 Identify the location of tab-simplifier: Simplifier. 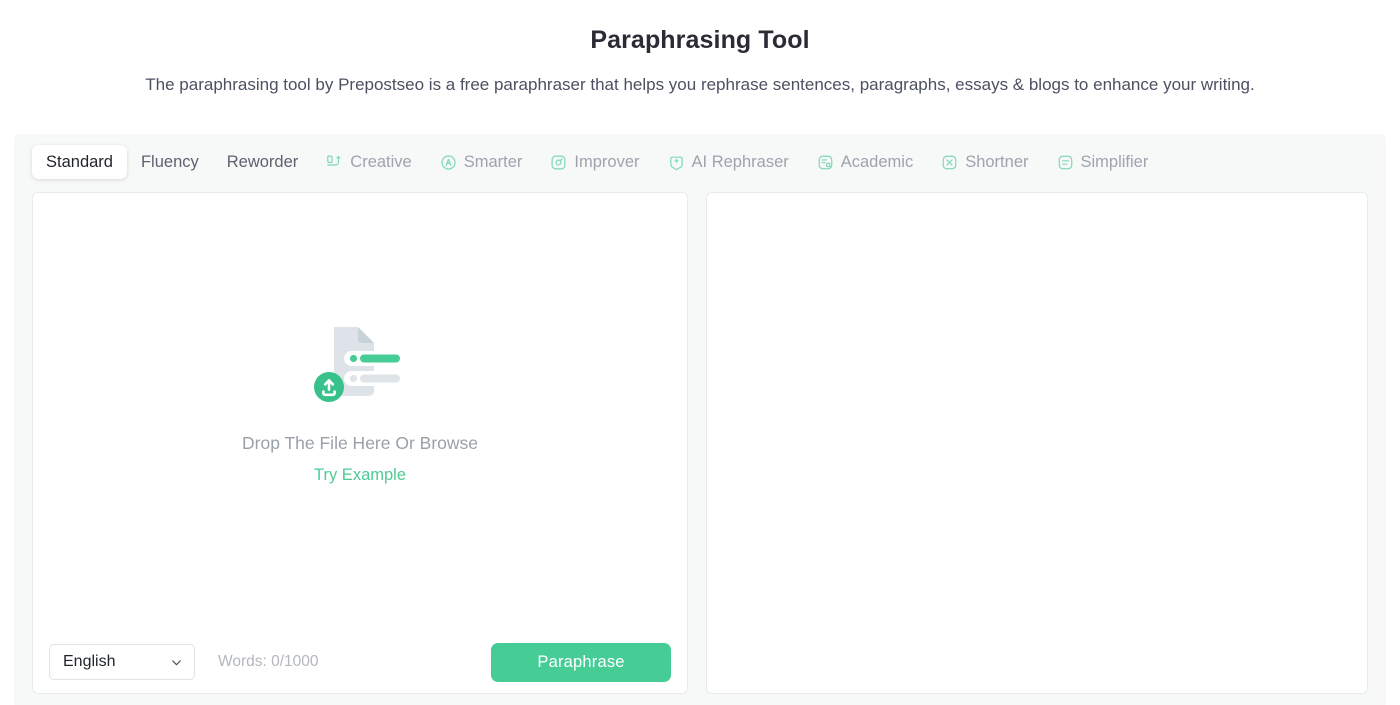
(1103, 162).